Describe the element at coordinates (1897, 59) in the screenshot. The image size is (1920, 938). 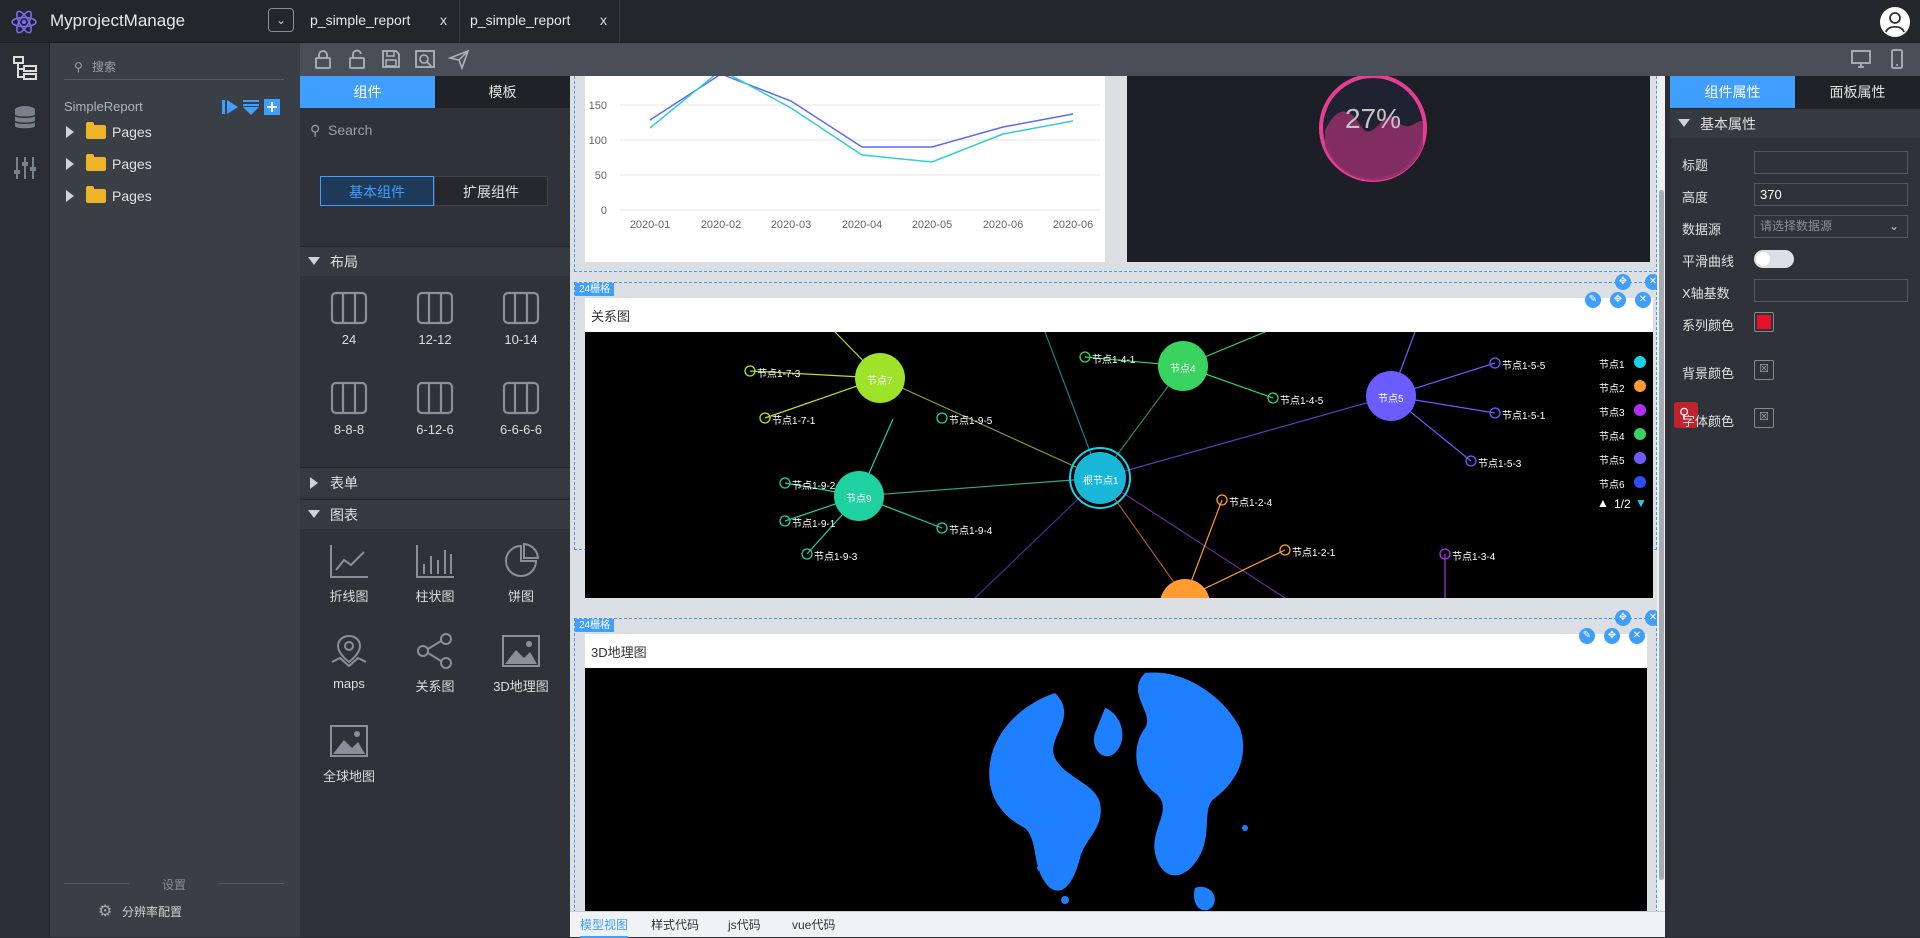
I see `mobile-view-icon` at that location.